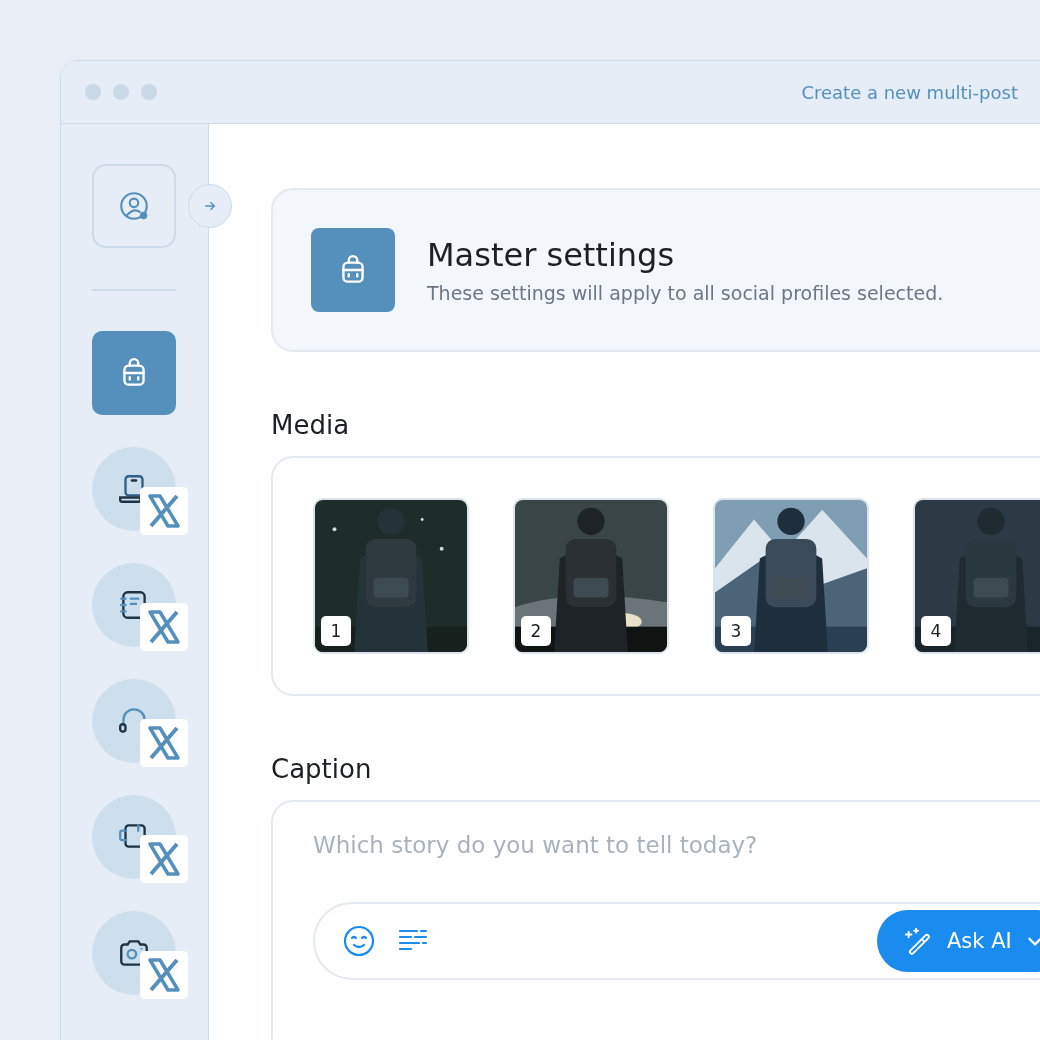  Describe the element at coordinates (791, 576) in the screenshot. I see `media-thumbnail: 3` at that location.